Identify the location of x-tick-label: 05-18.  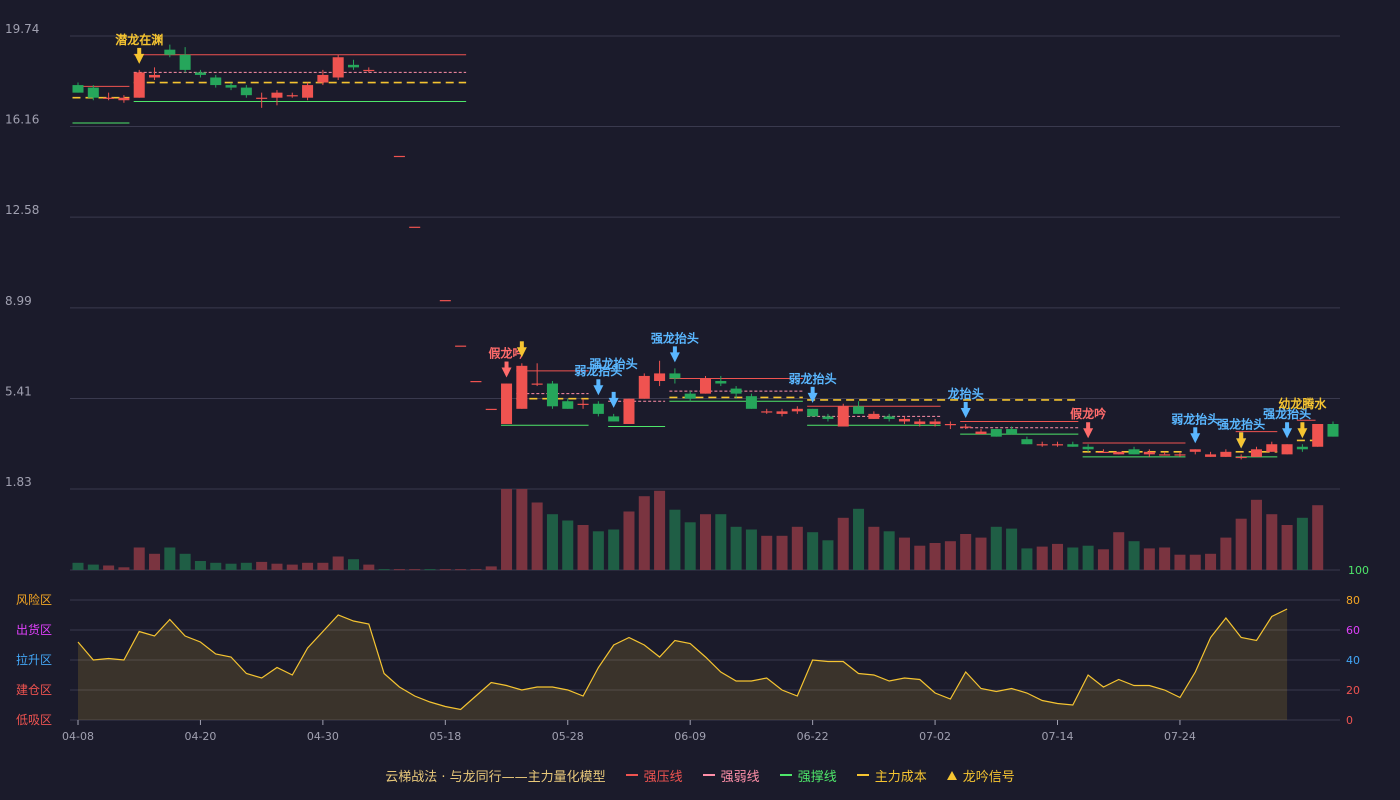
(445, 736).